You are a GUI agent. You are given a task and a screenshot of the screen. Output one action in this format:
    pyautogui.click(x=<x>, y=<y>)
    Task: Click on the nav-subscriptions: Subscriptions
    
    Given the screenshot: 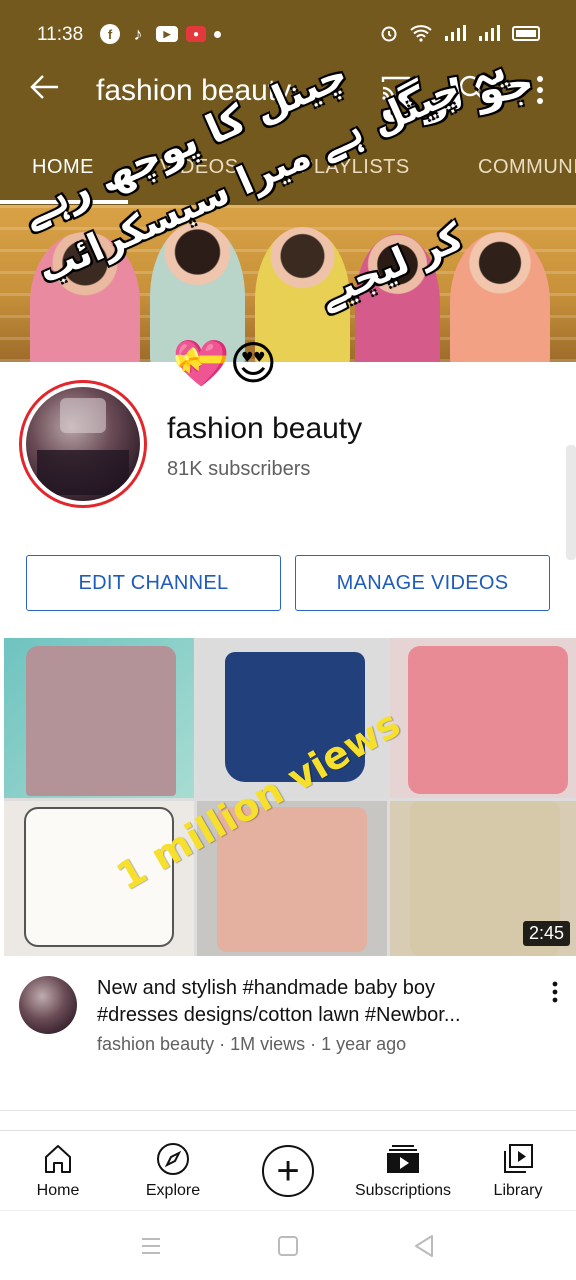 What is the action you would take?
    pyautogui.click(x=403, y=1171)
    